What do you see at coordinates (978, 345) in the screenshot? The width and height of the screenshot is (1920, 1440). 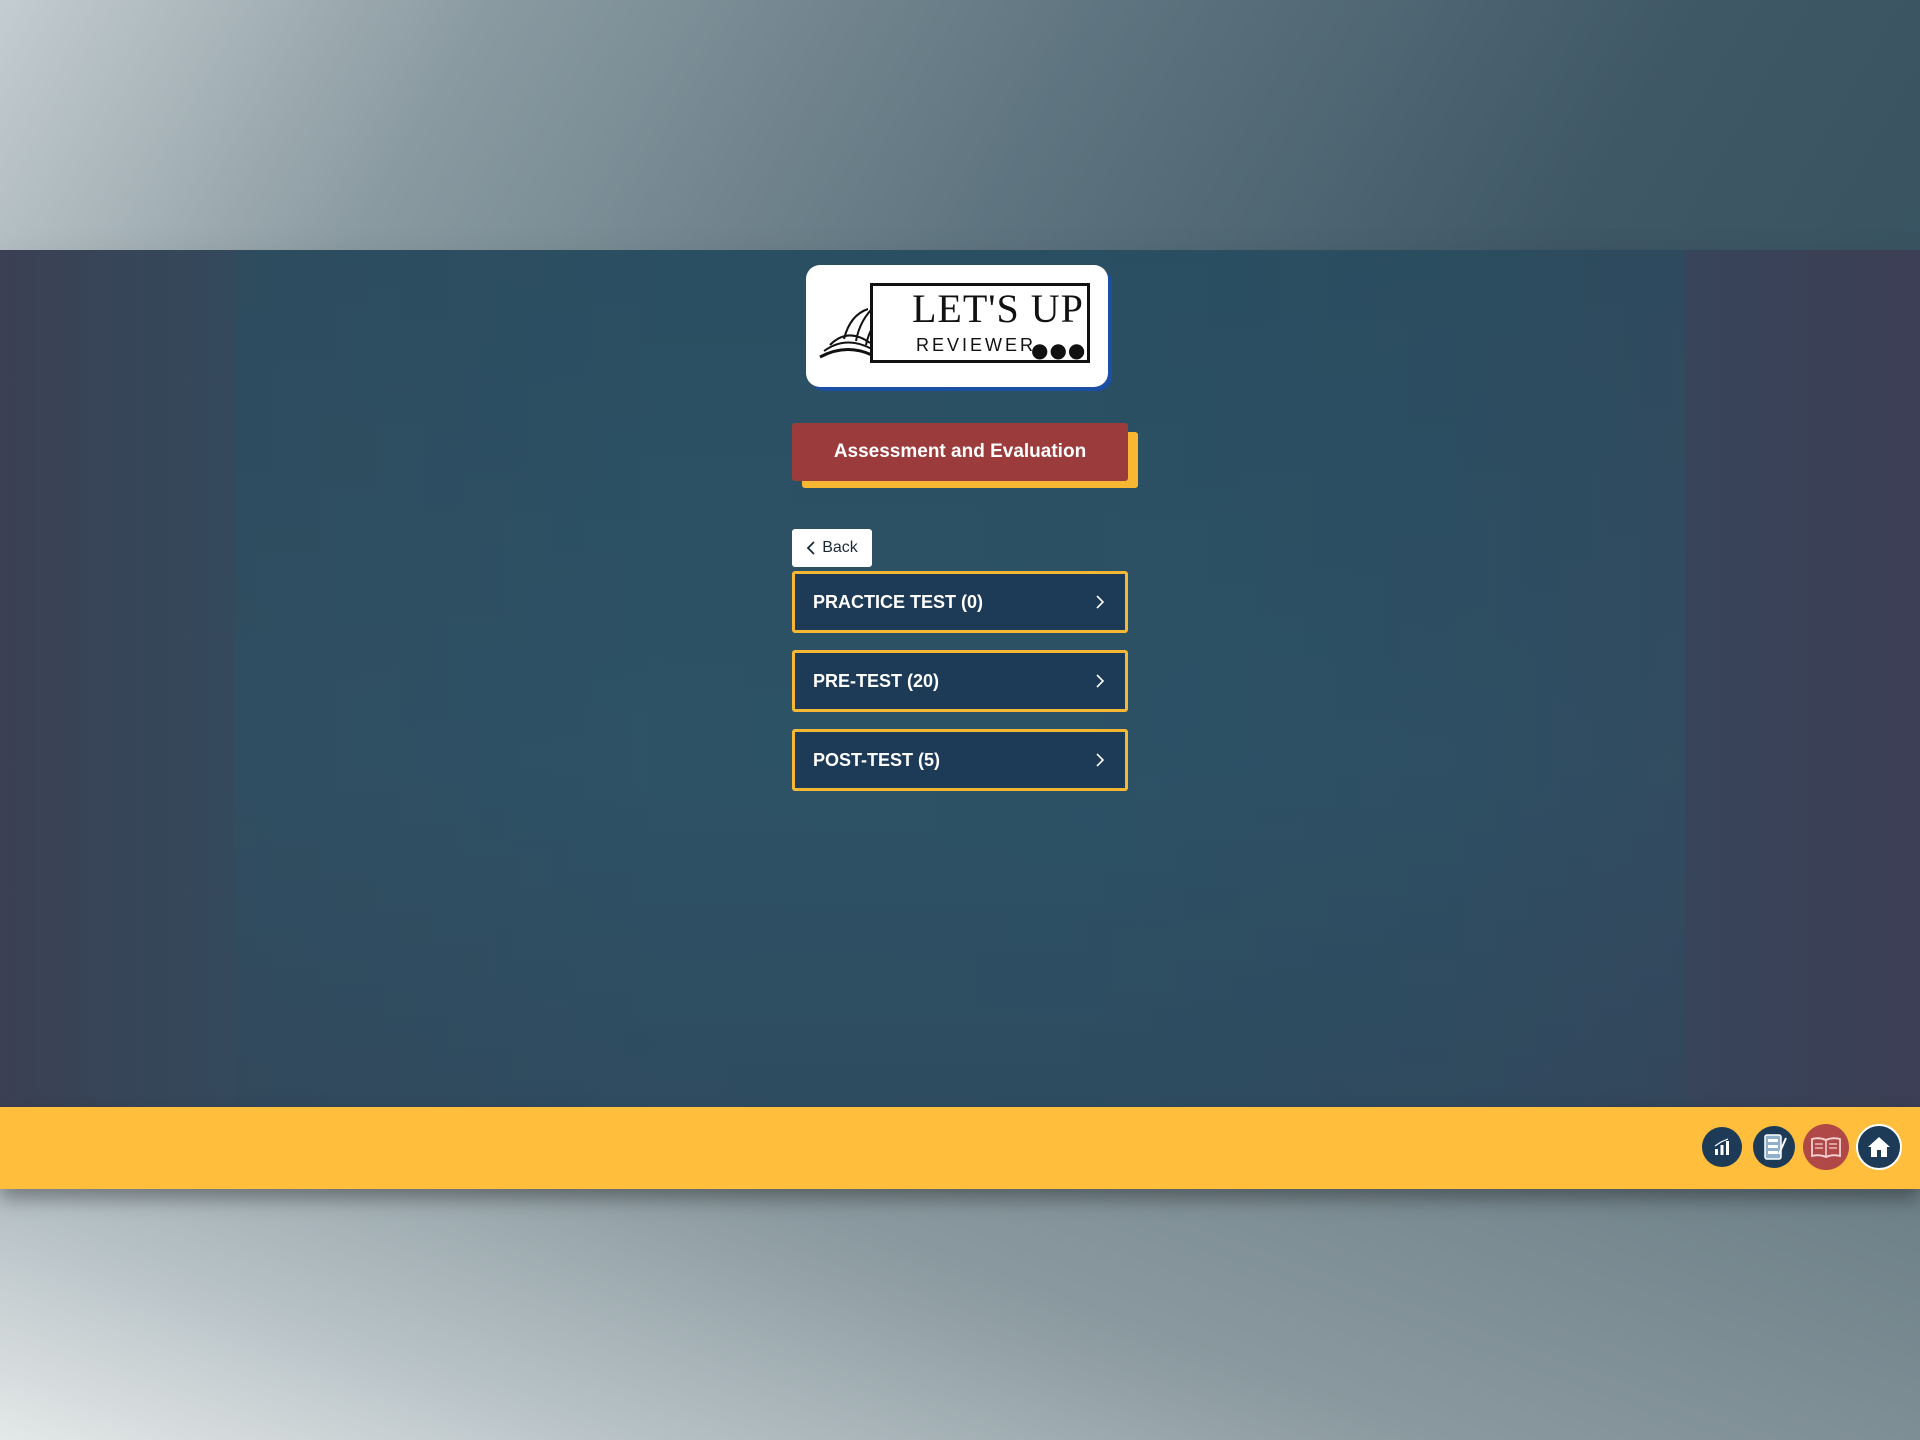 I see `logo-subtitle: REVIEWER` at bounding box center [978, 345].